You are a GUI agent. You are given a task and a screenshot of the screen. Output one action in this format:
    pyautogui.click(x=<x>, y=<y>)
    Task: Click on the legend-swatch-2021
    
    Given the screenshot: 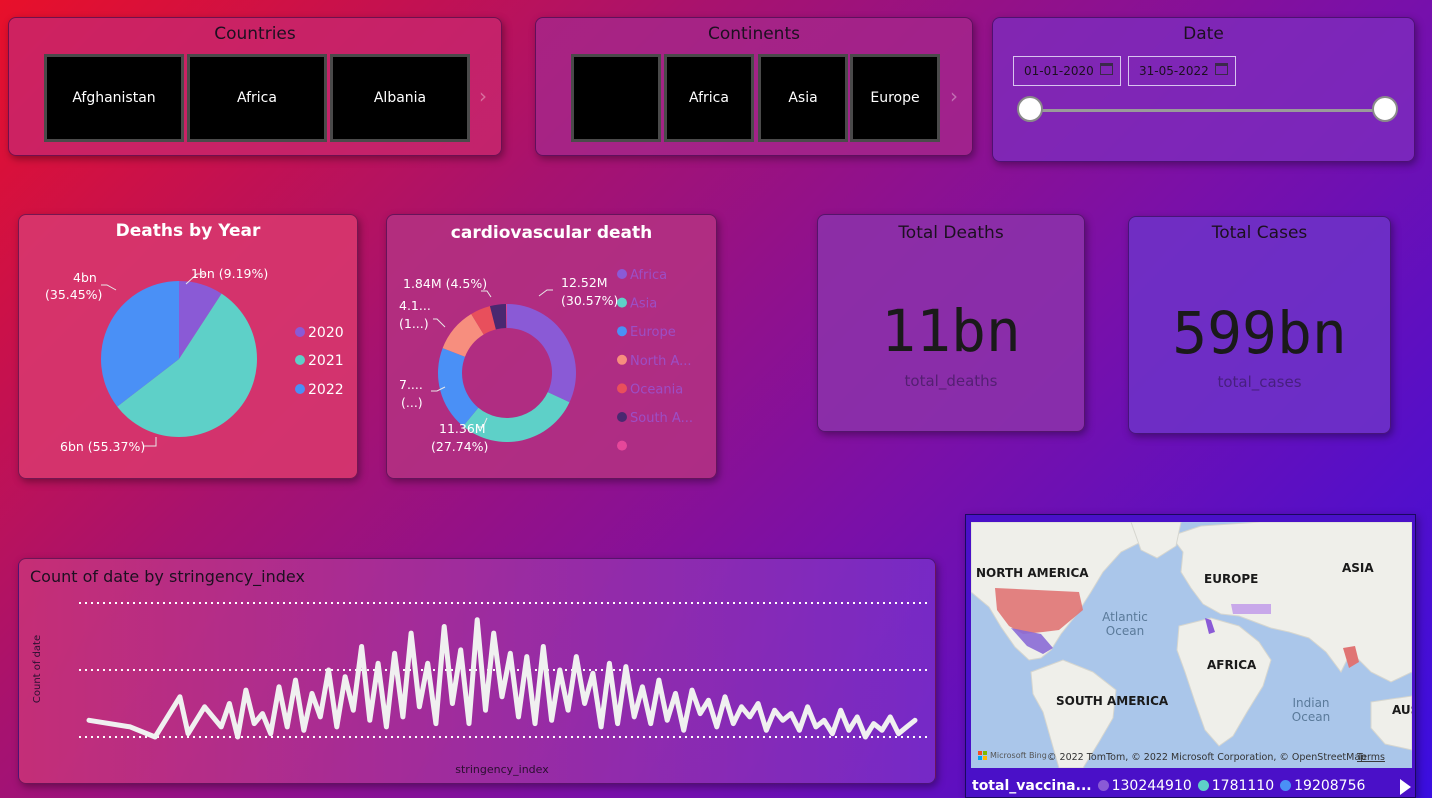 What is the action you would take?
    pyautogui.click(x=300, y=360)
    